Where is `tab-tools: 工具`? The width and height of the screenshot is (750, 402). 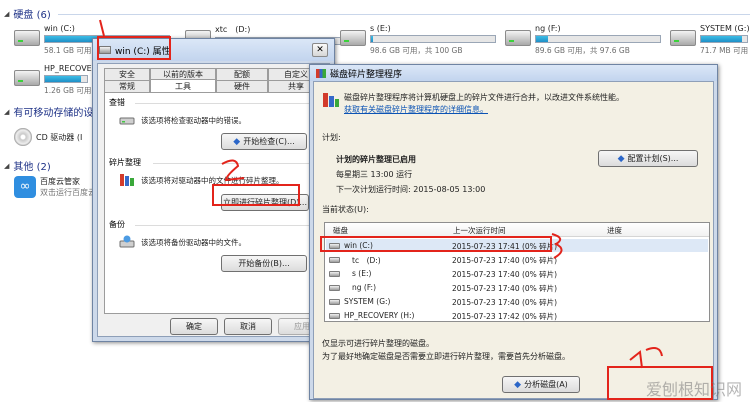
tab-tools: 工具 is located at coordinates (183, 85).